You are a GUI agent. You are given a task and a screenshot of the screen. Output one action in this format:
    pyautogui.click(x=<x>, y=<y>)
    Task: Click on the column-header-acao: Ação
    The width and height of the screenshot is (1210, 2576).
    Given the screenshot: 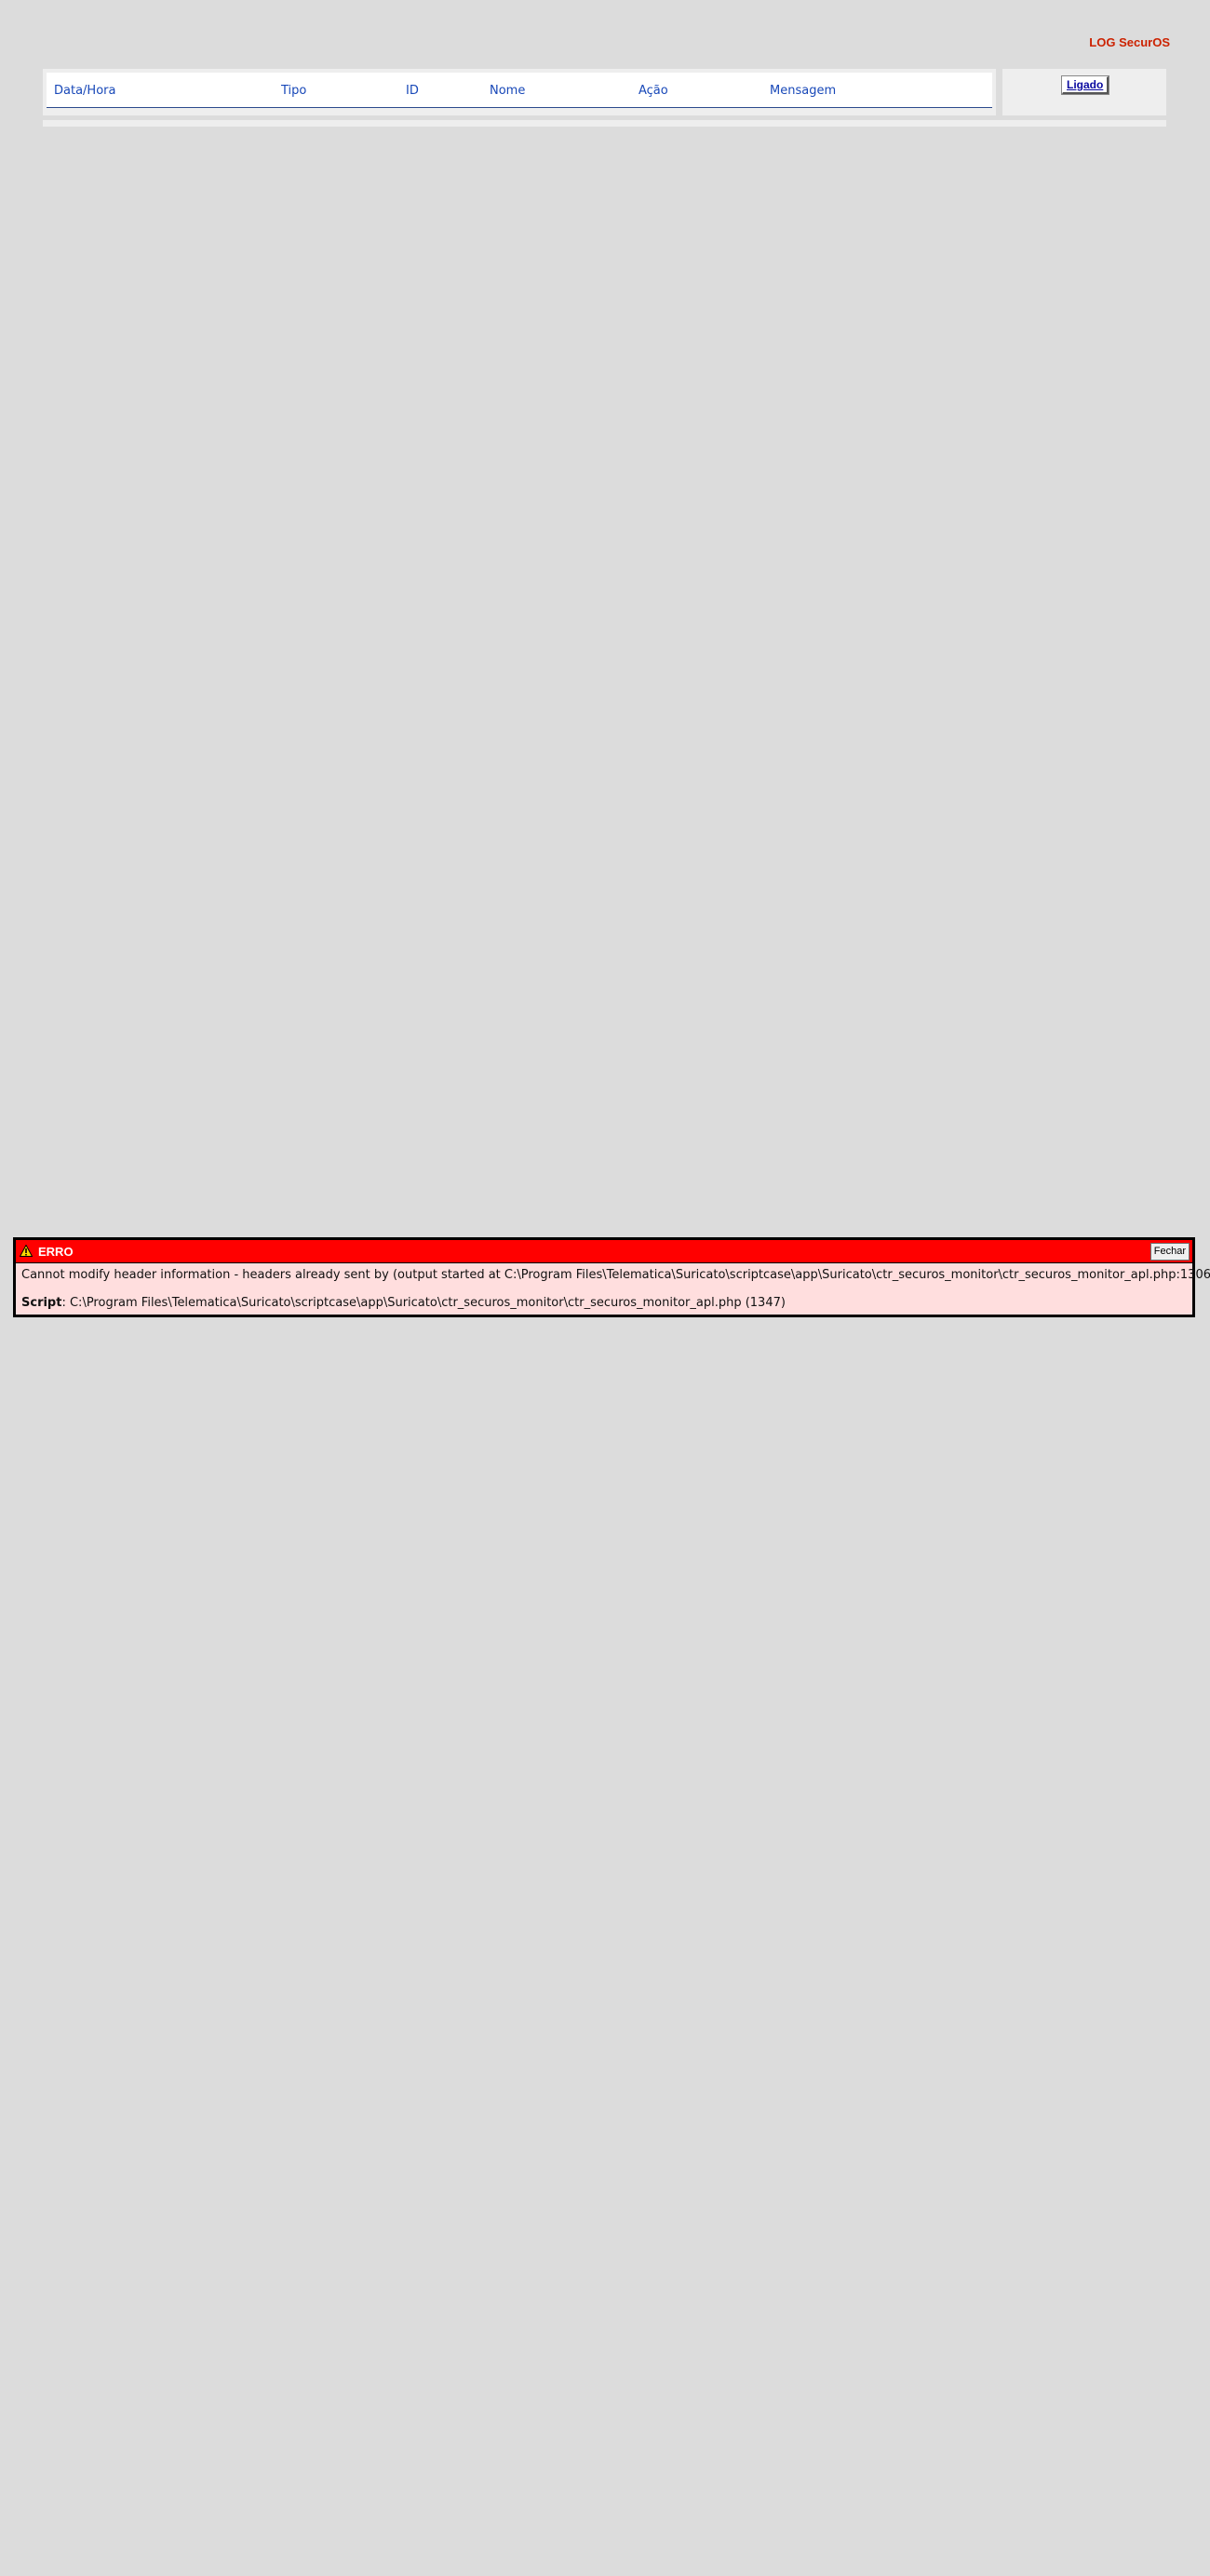 What is the action you would take?
    pyautogui.click(x=653, y=91)
    